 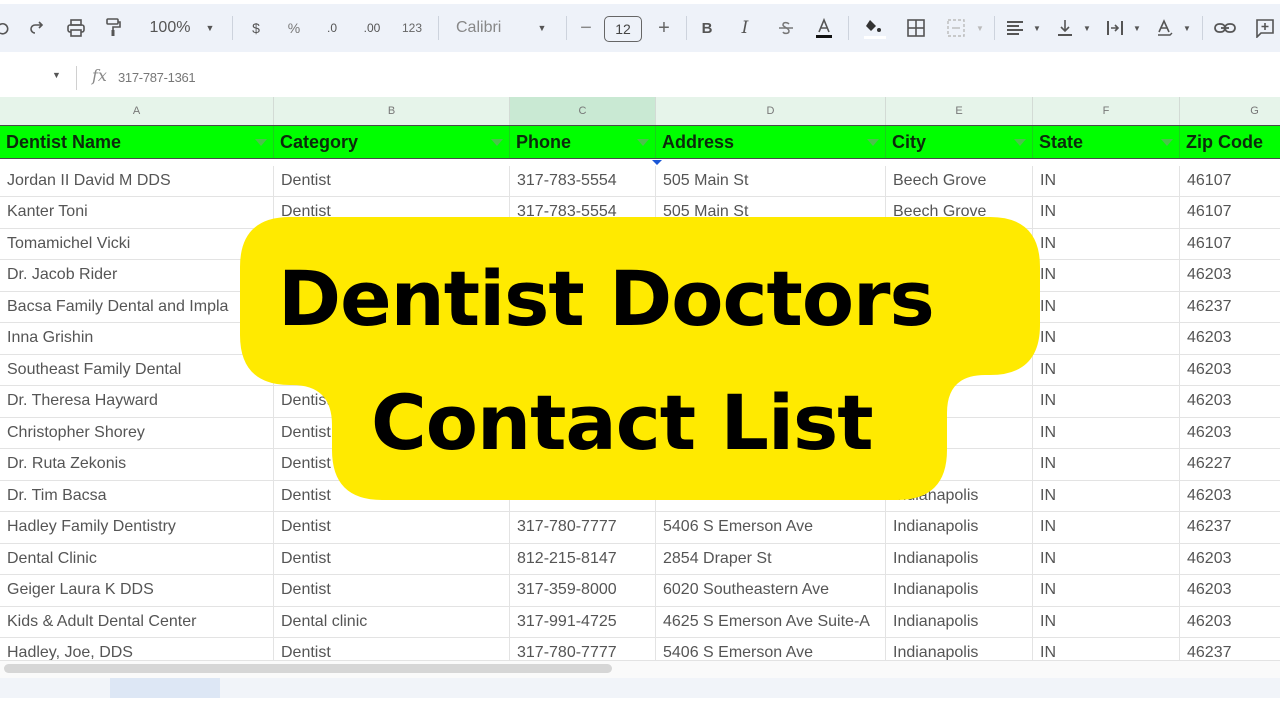 What do you see at coordinates (308, 668) in the screenshot?
I see `horizontal-scrollbar` at bounding box center [308, 668].